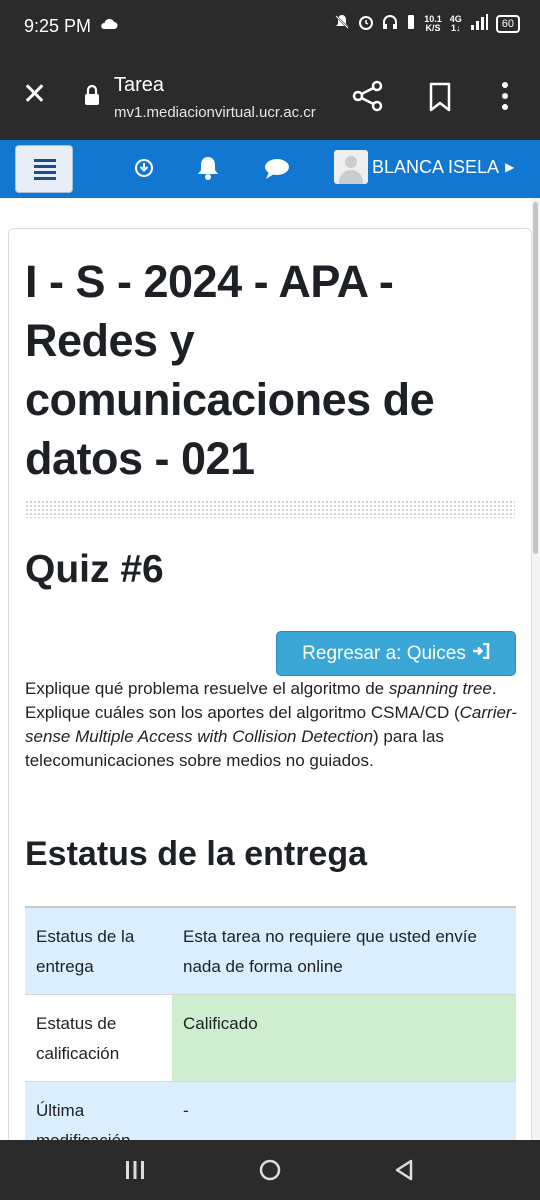 This screenshot has width=540, height=1200. I want to click on vibrate-icon, so click(411, 24).